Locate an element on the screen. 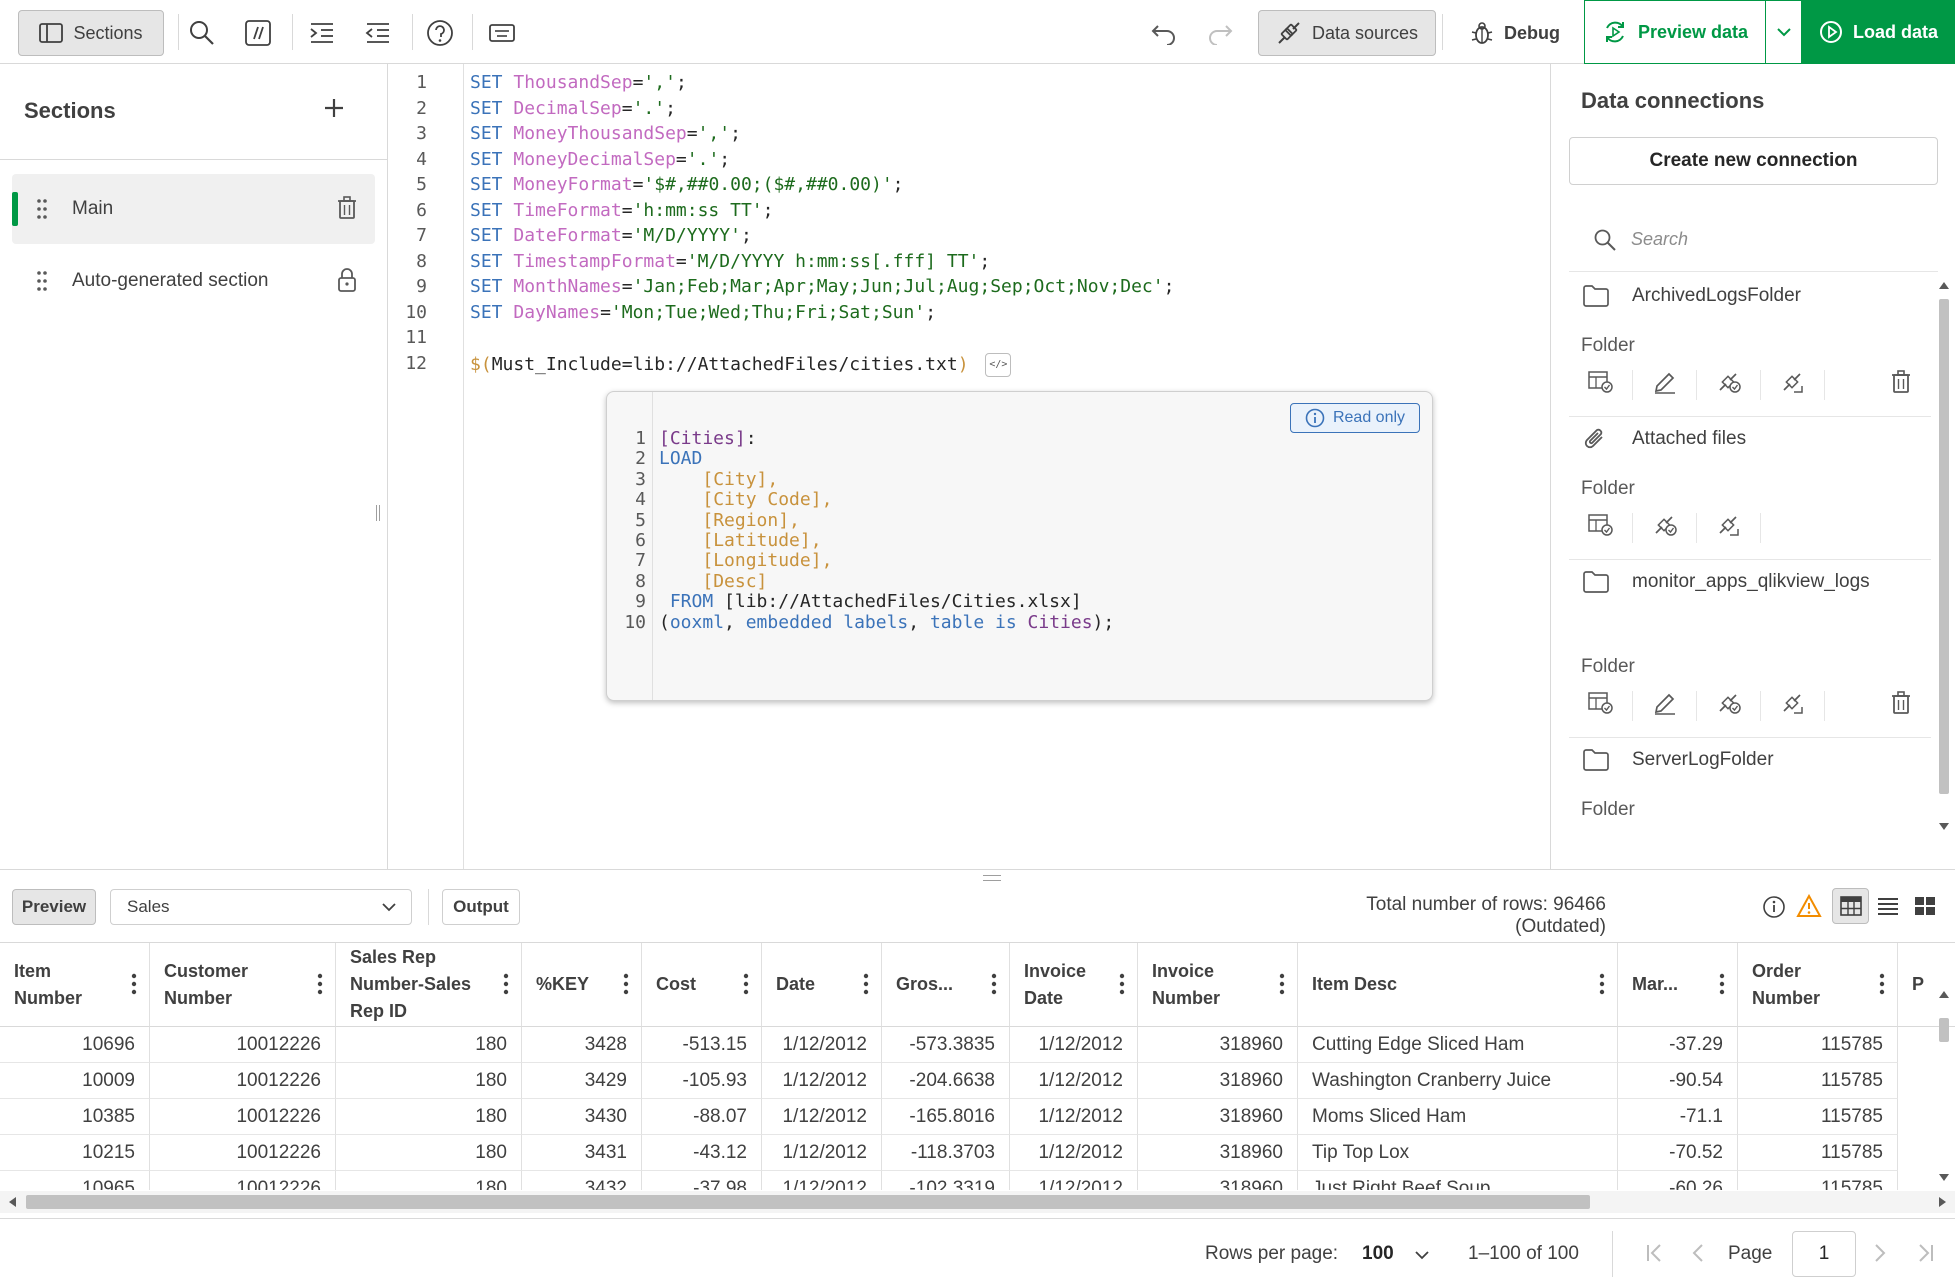  previous-page-icon is located at coordinates (1698, 1253).